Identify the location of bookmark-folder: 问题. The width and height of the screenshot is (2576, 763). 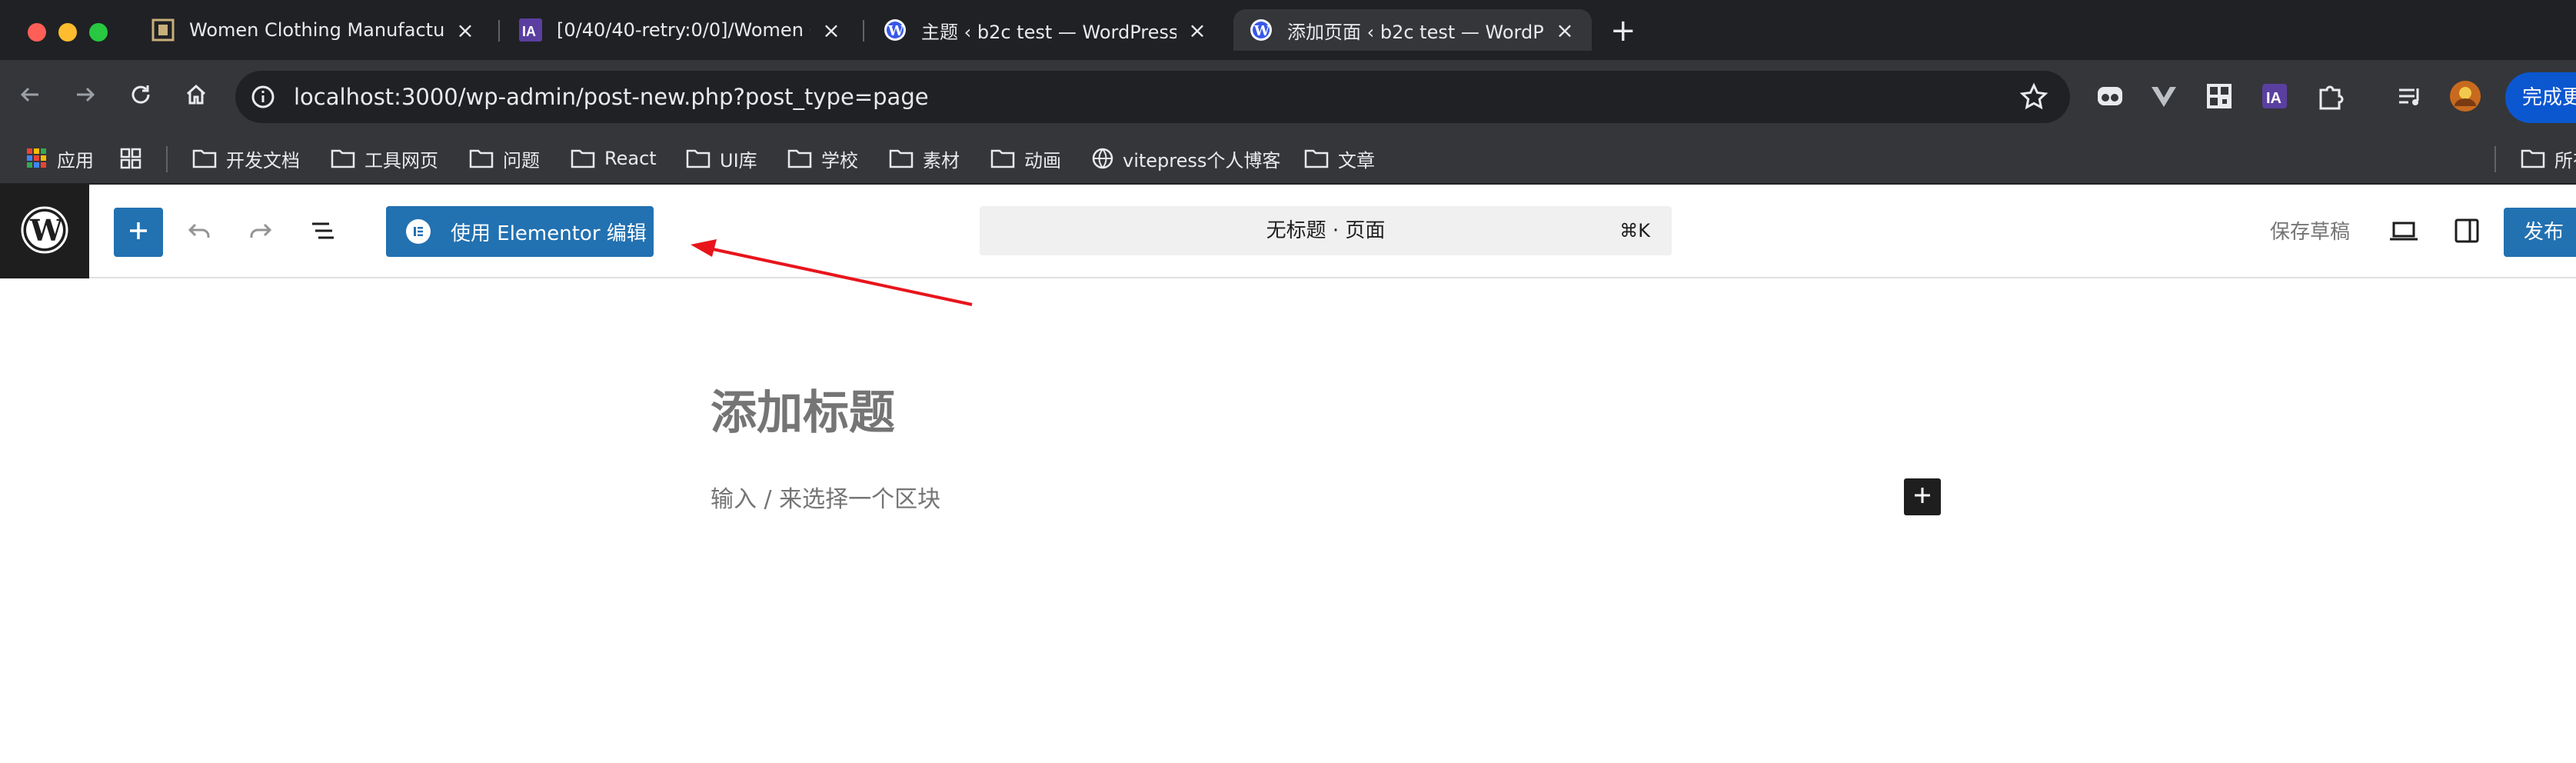
(504, 158).